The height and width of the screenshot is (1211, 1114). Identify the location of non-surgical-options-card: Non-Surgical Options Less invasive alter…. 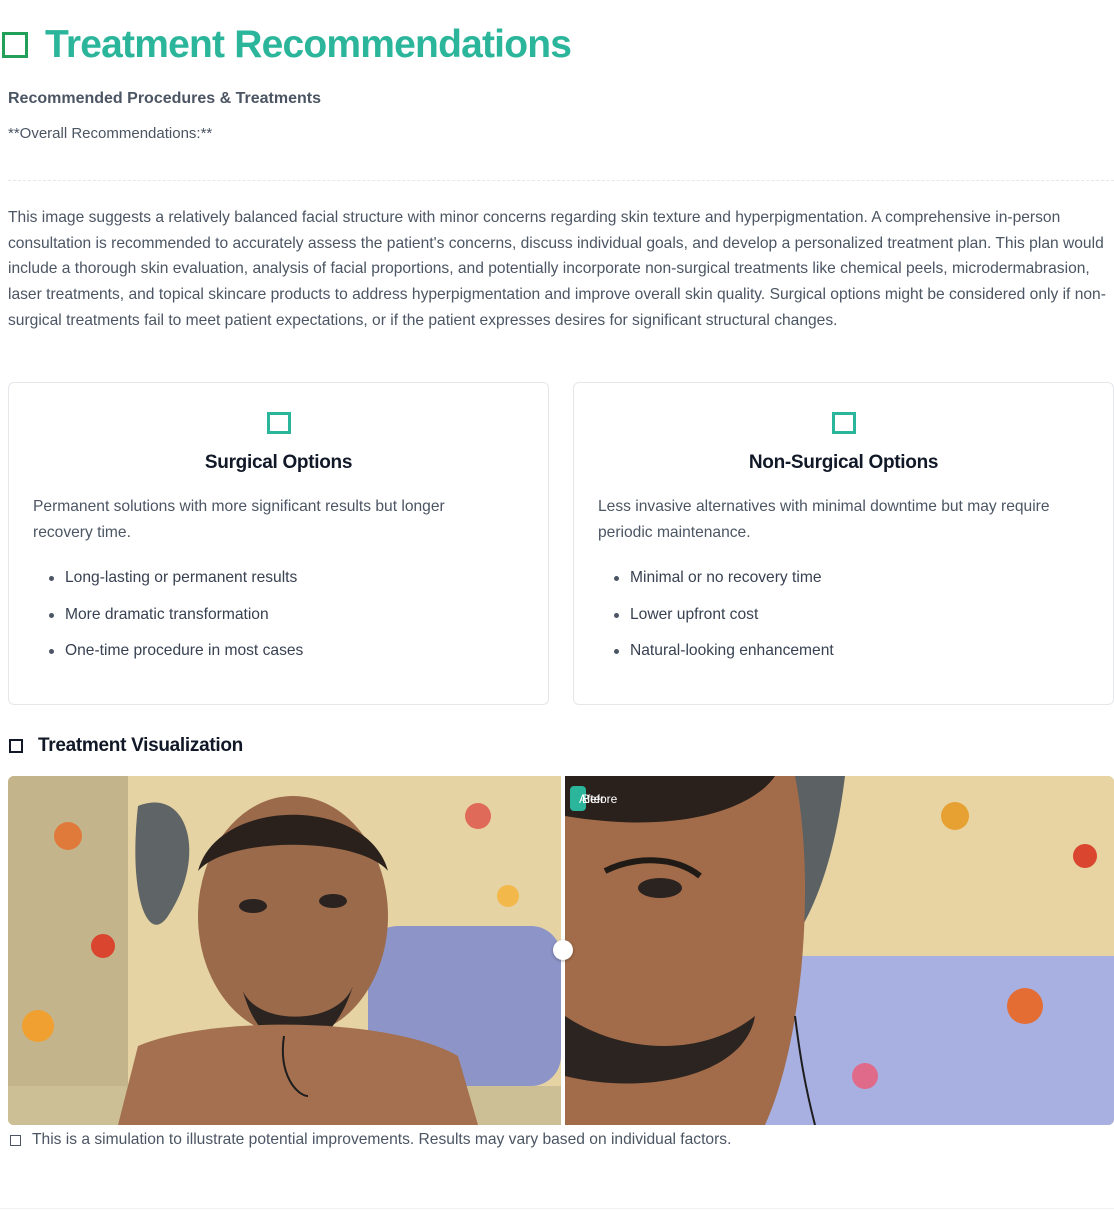
(843, 543).